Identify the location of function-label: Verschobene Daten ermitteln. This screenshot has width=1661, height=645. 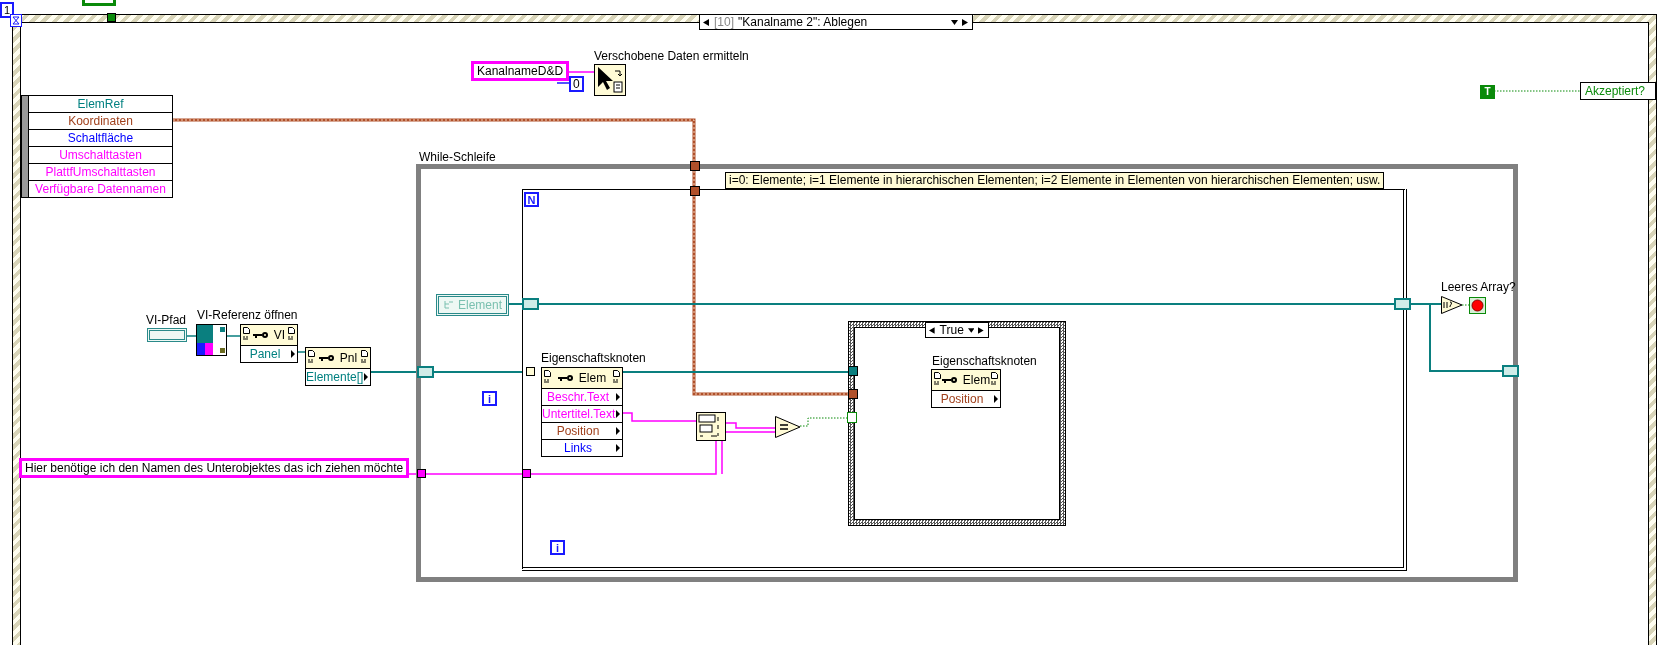
(671, 56).